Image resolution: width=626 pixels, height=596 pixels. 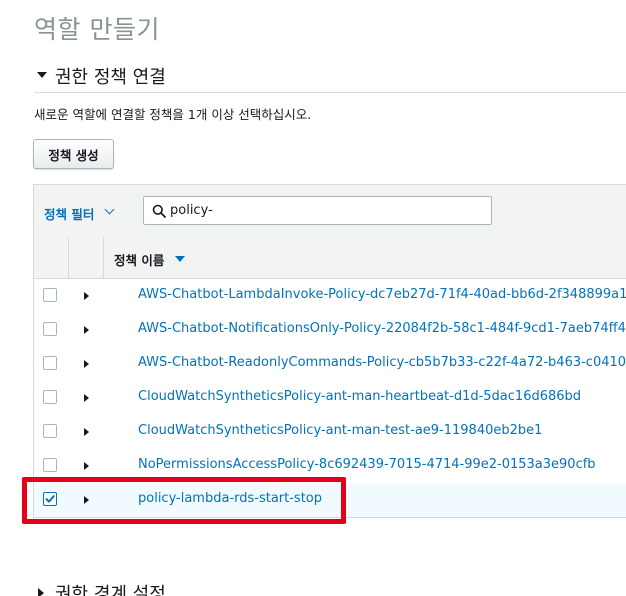 What do you see at coordinates (180, 259) in the screenshot?
I see `sort-desc-icon` at bounding box center [180, 259].